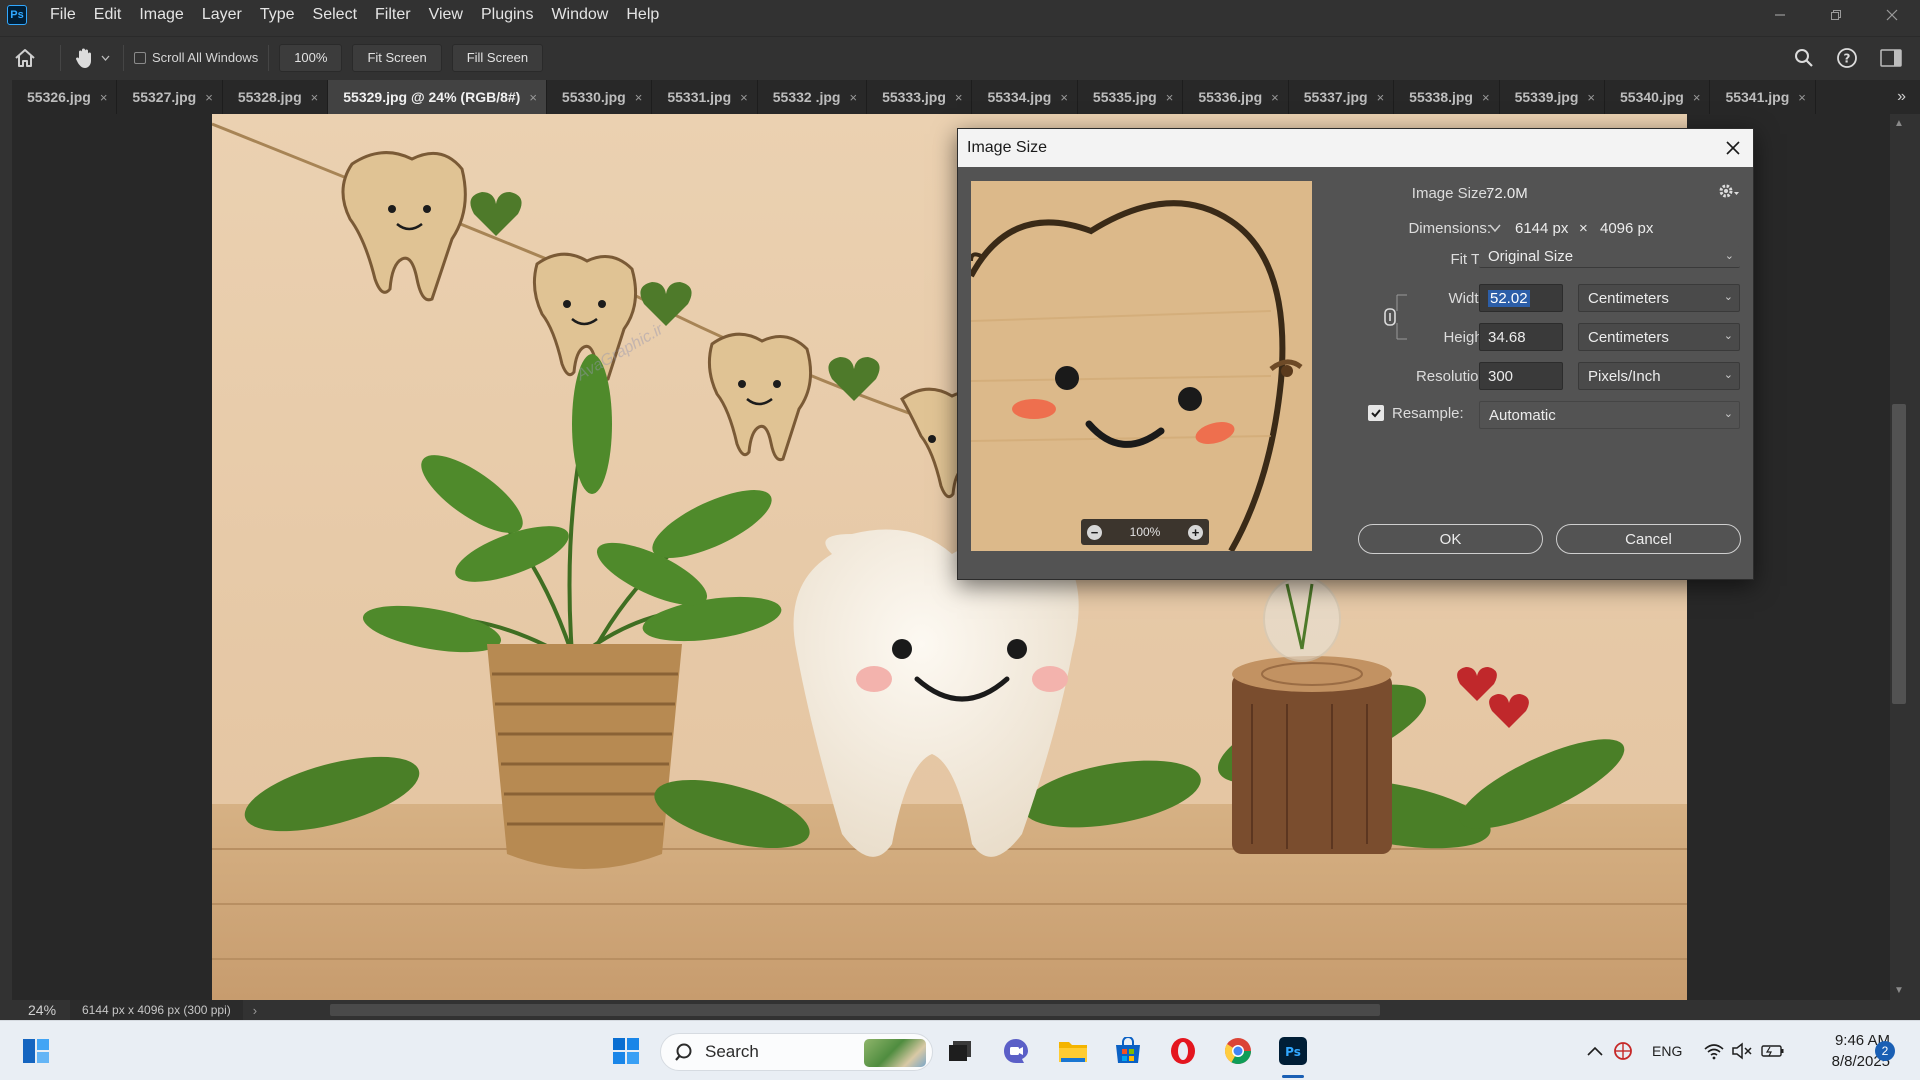 The width and height of the screenshot is (1920, 1080). What do you see at coordinates (642, 15) in the screenshot?
I see `menu-help: Help` at bounding box center [642, 15].